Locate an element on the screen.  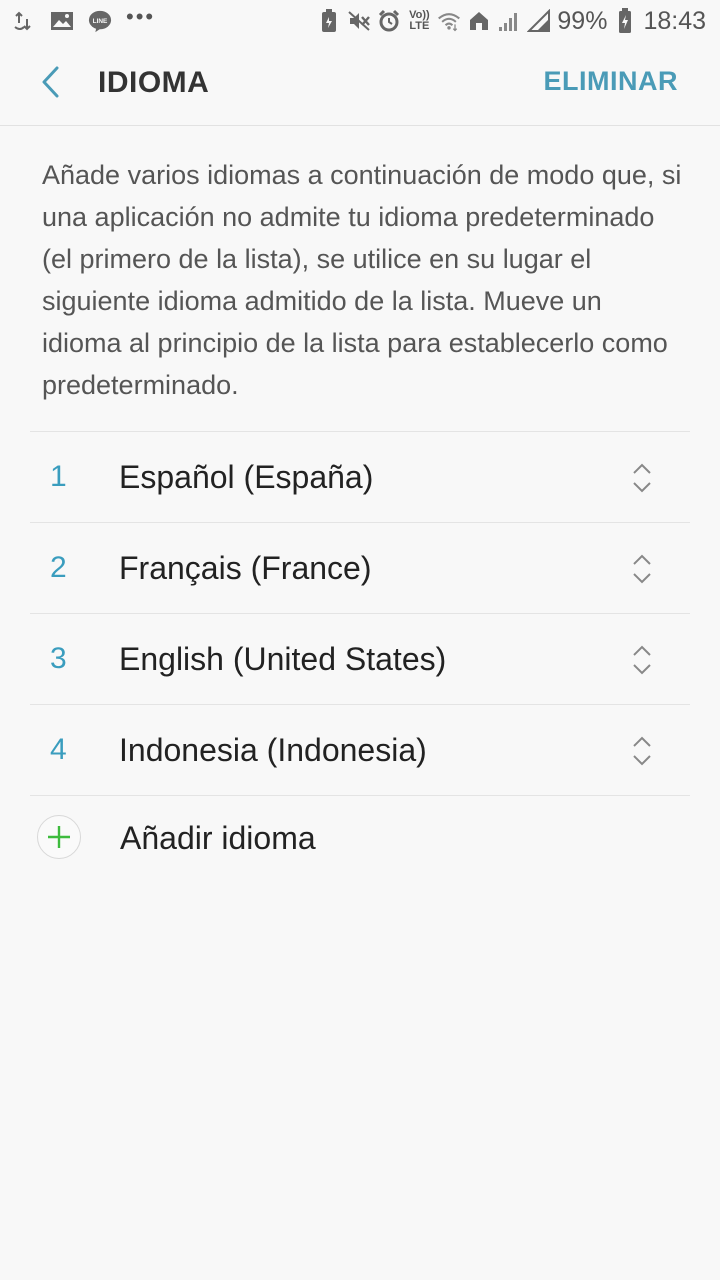
language-row-2: 2 Français (France) is located at coordinates (360, 567).